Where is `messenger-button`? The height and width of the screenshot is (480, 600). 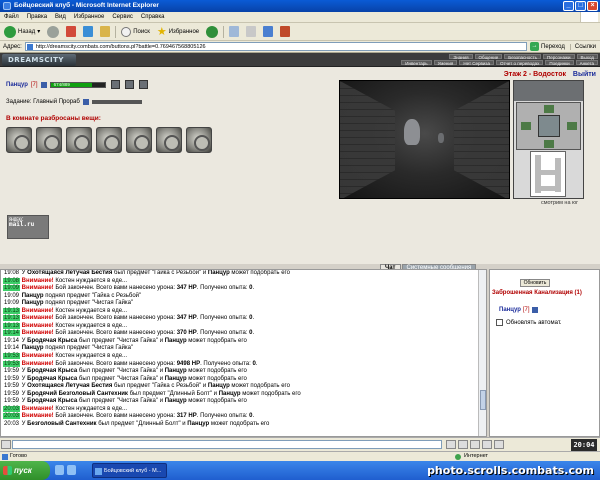 messenger-button is located at coordinates (285, 32).